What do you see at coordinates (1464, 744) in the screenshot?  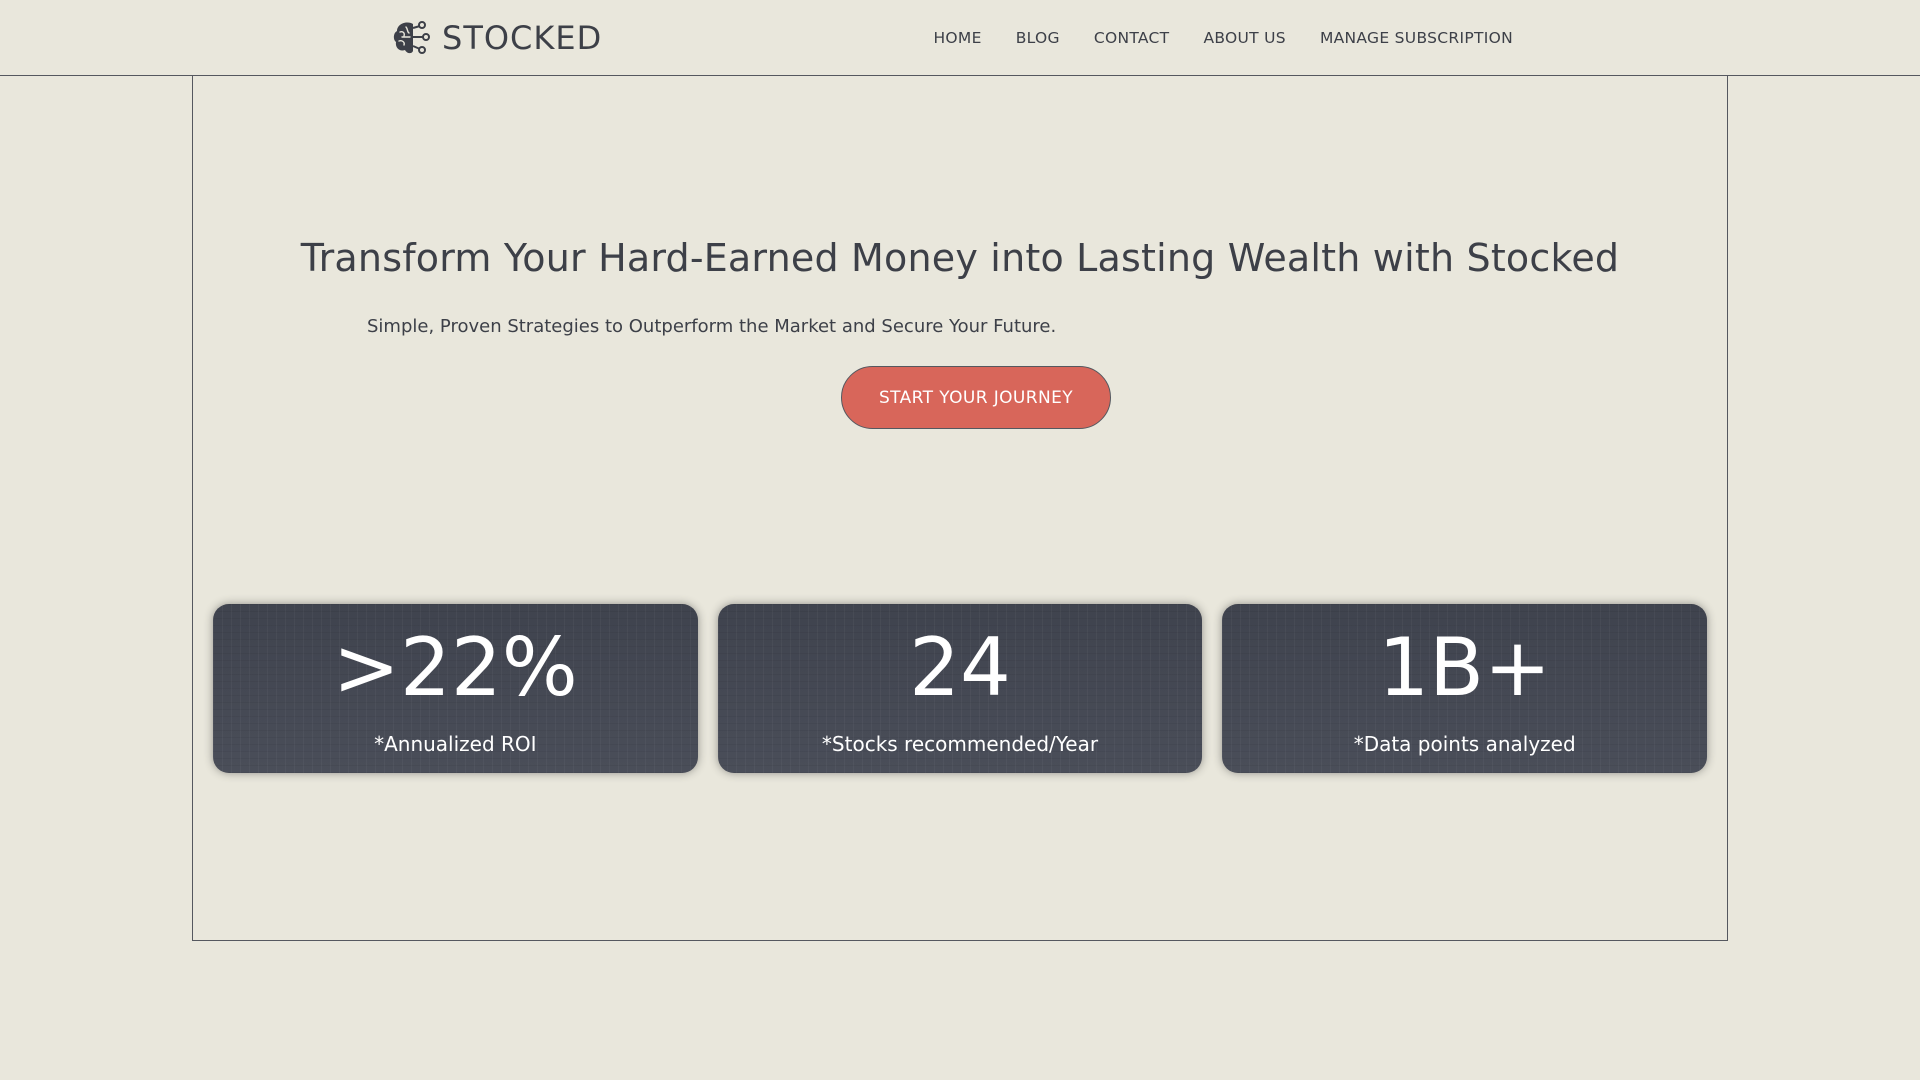 I see `stat-label: *Data points analyzed` at bounding box center [1464, 744].